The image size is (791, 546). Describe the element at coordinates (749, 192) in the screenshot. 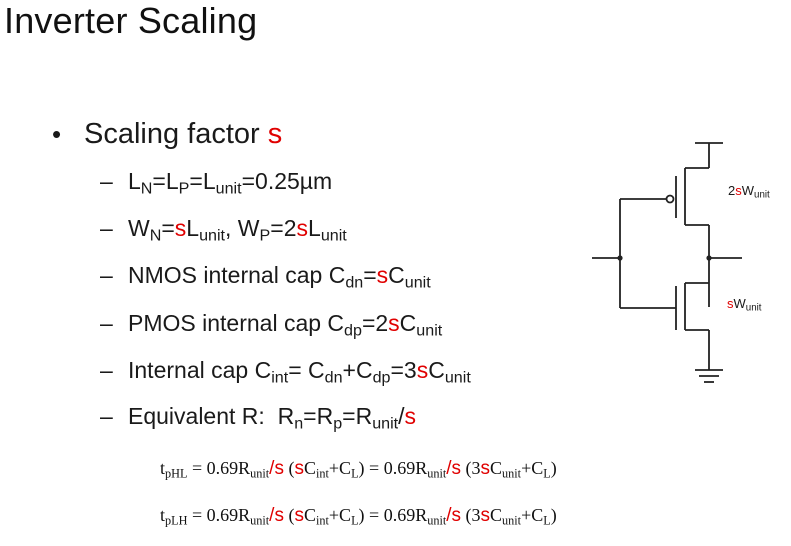

I see `pmos-width-label: 2sWunit` at that location.